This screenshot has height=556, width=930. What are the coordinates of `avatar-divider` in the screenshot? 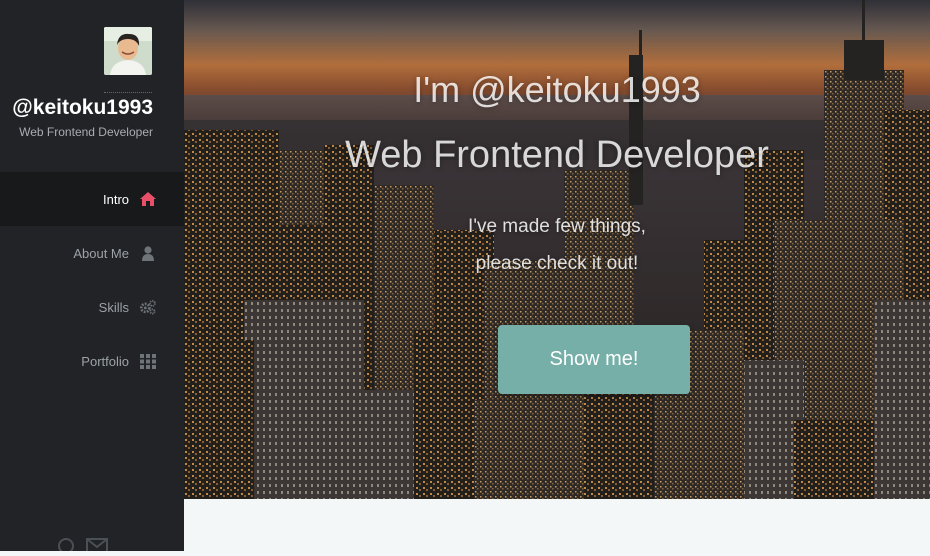 It's located at (128, 92).